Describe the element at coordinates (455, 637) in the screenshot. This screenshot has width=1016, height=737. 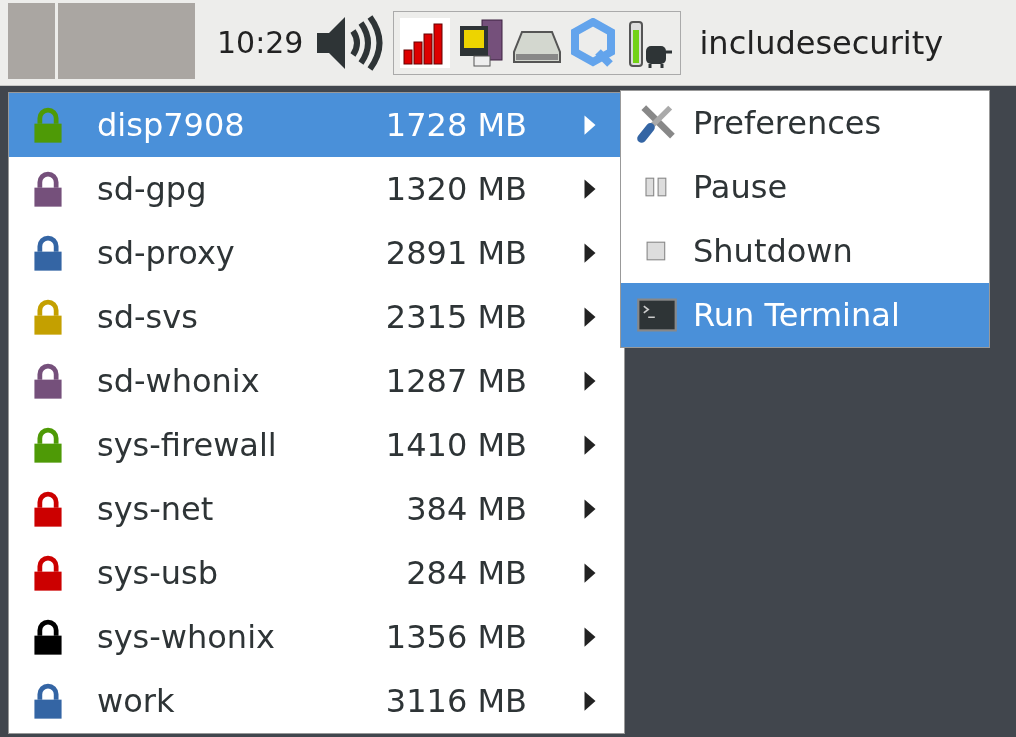
I see `memory-usage: 1356 MB` at that location.